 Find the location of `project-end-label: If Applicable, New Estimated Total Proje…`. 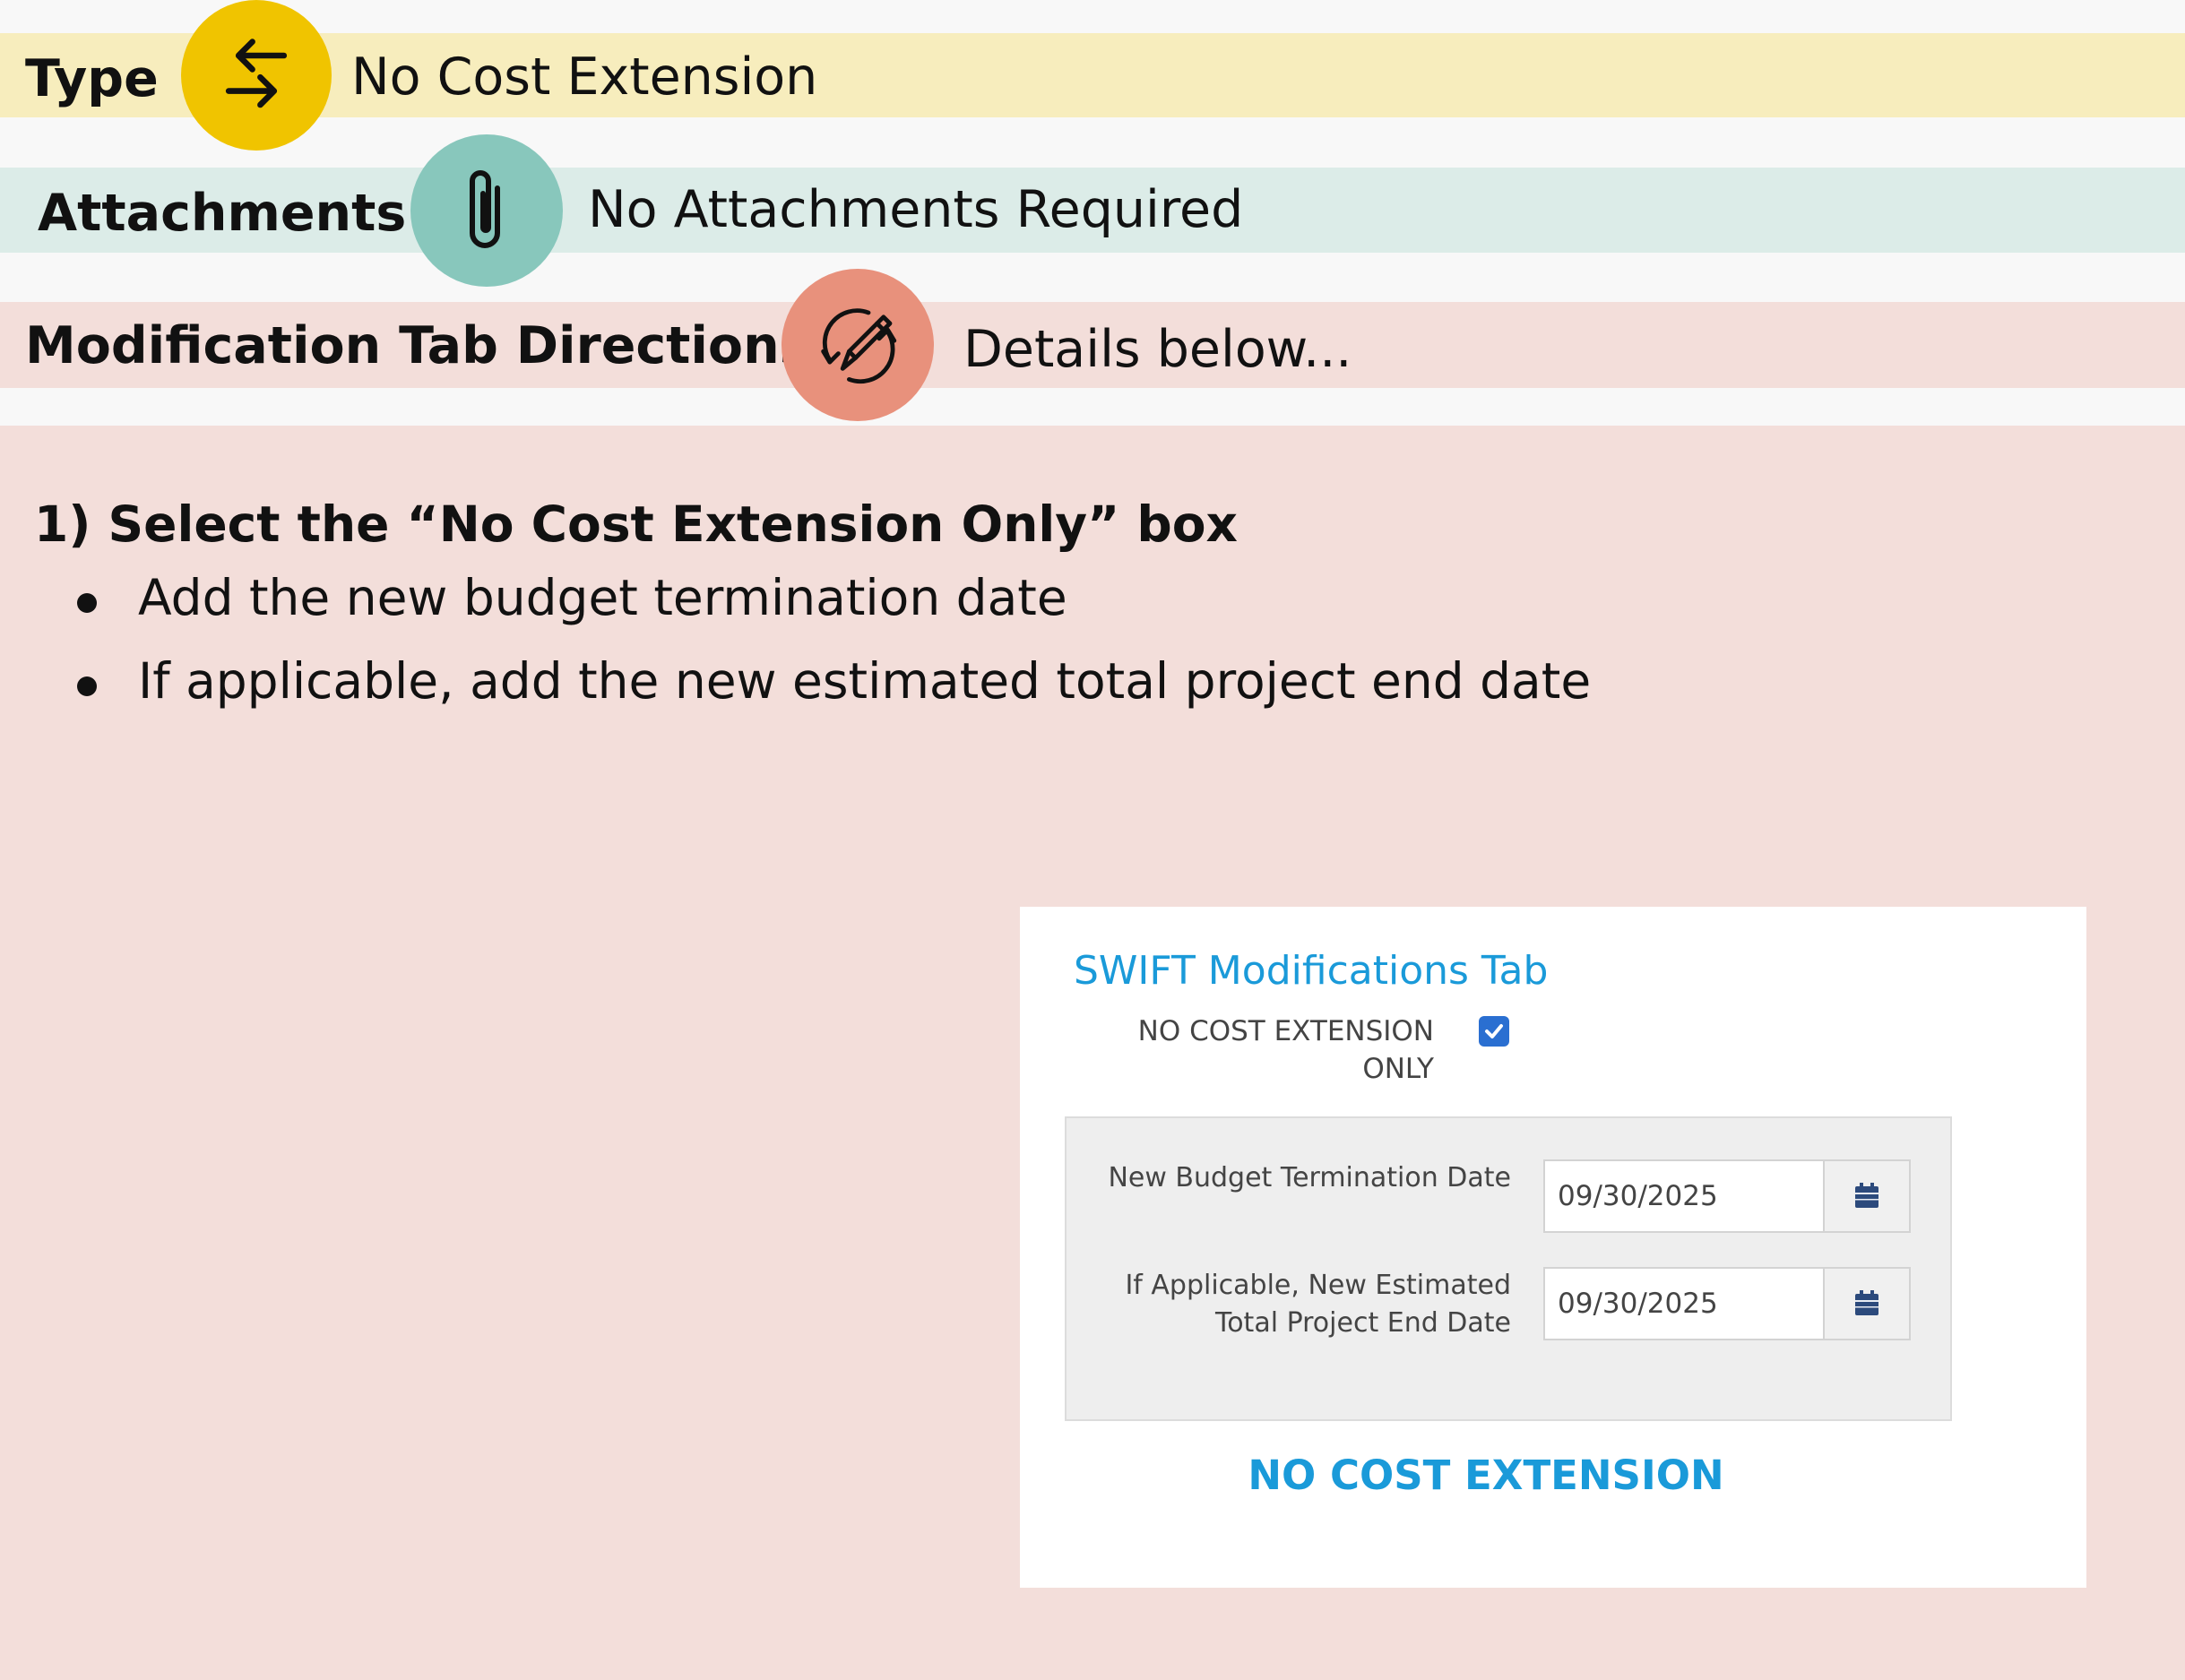

project-end-label: If Applicable, New Estimated Total Proje… is located at coordinates (1318, 1305).